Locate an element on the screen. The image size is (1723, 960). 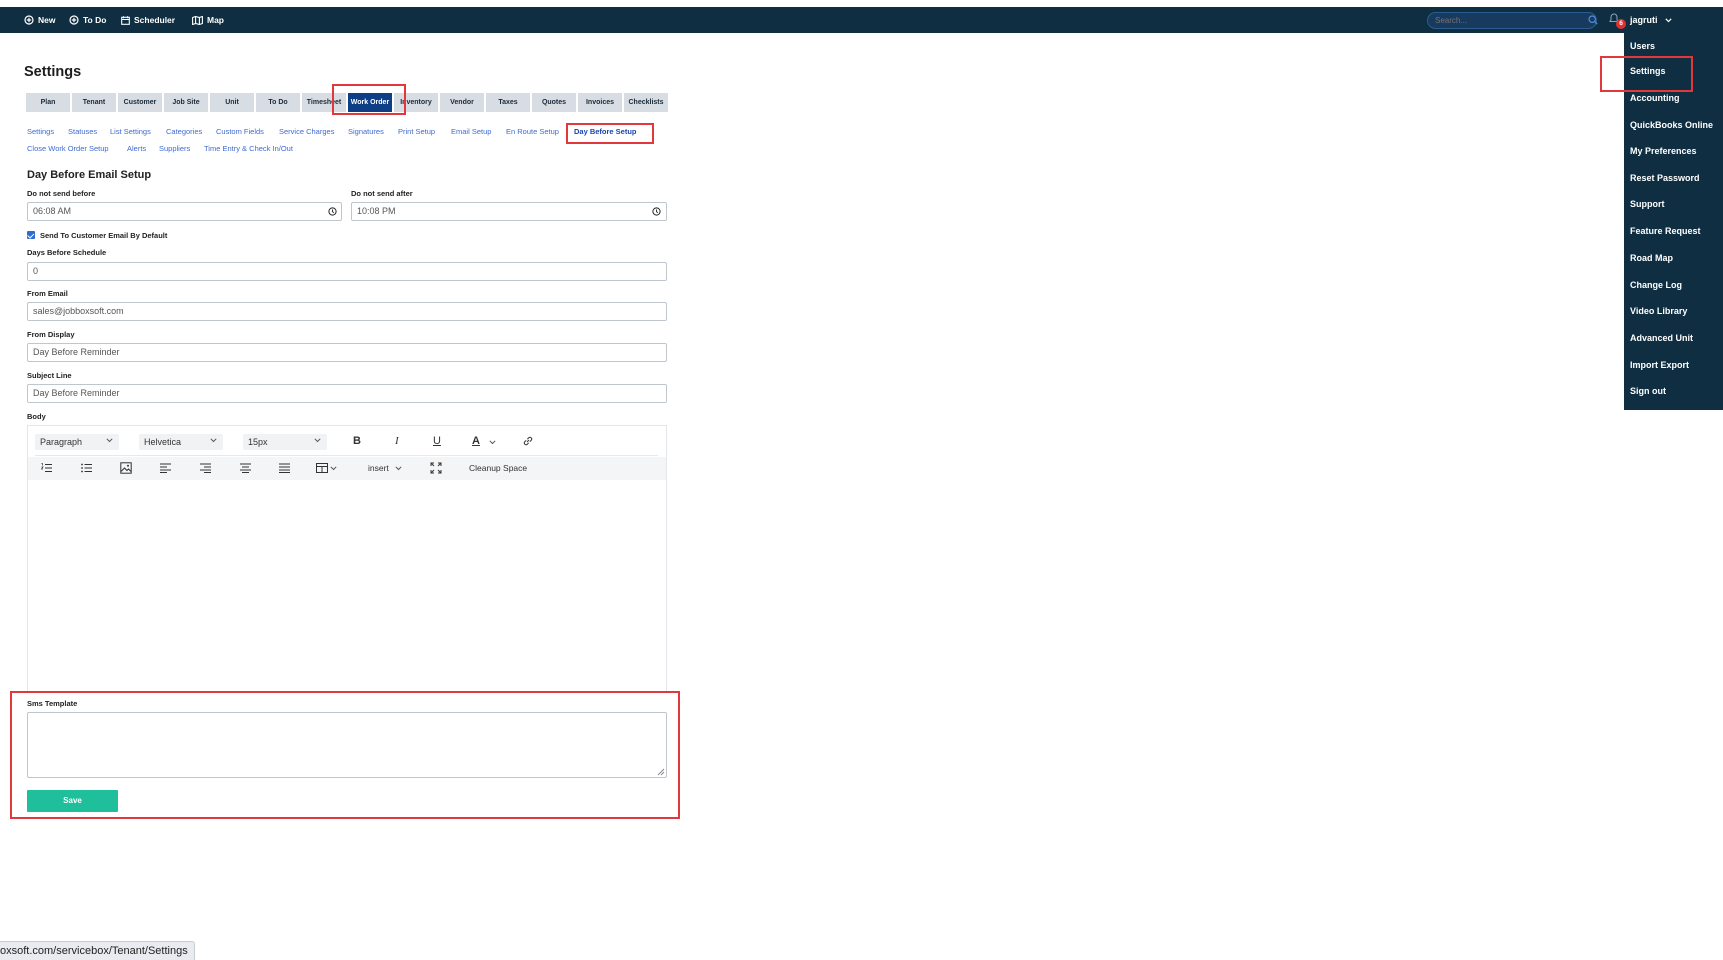
sublink-custom-fields: Custom Fields is located at coordinates (240, 131).